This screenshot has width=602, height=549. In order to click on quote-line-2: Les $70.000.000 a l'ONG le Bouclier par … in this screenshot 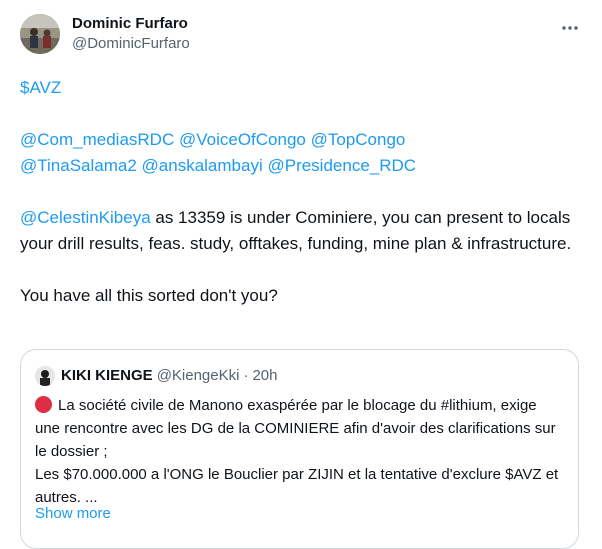, I will do `click(297, 486)`.